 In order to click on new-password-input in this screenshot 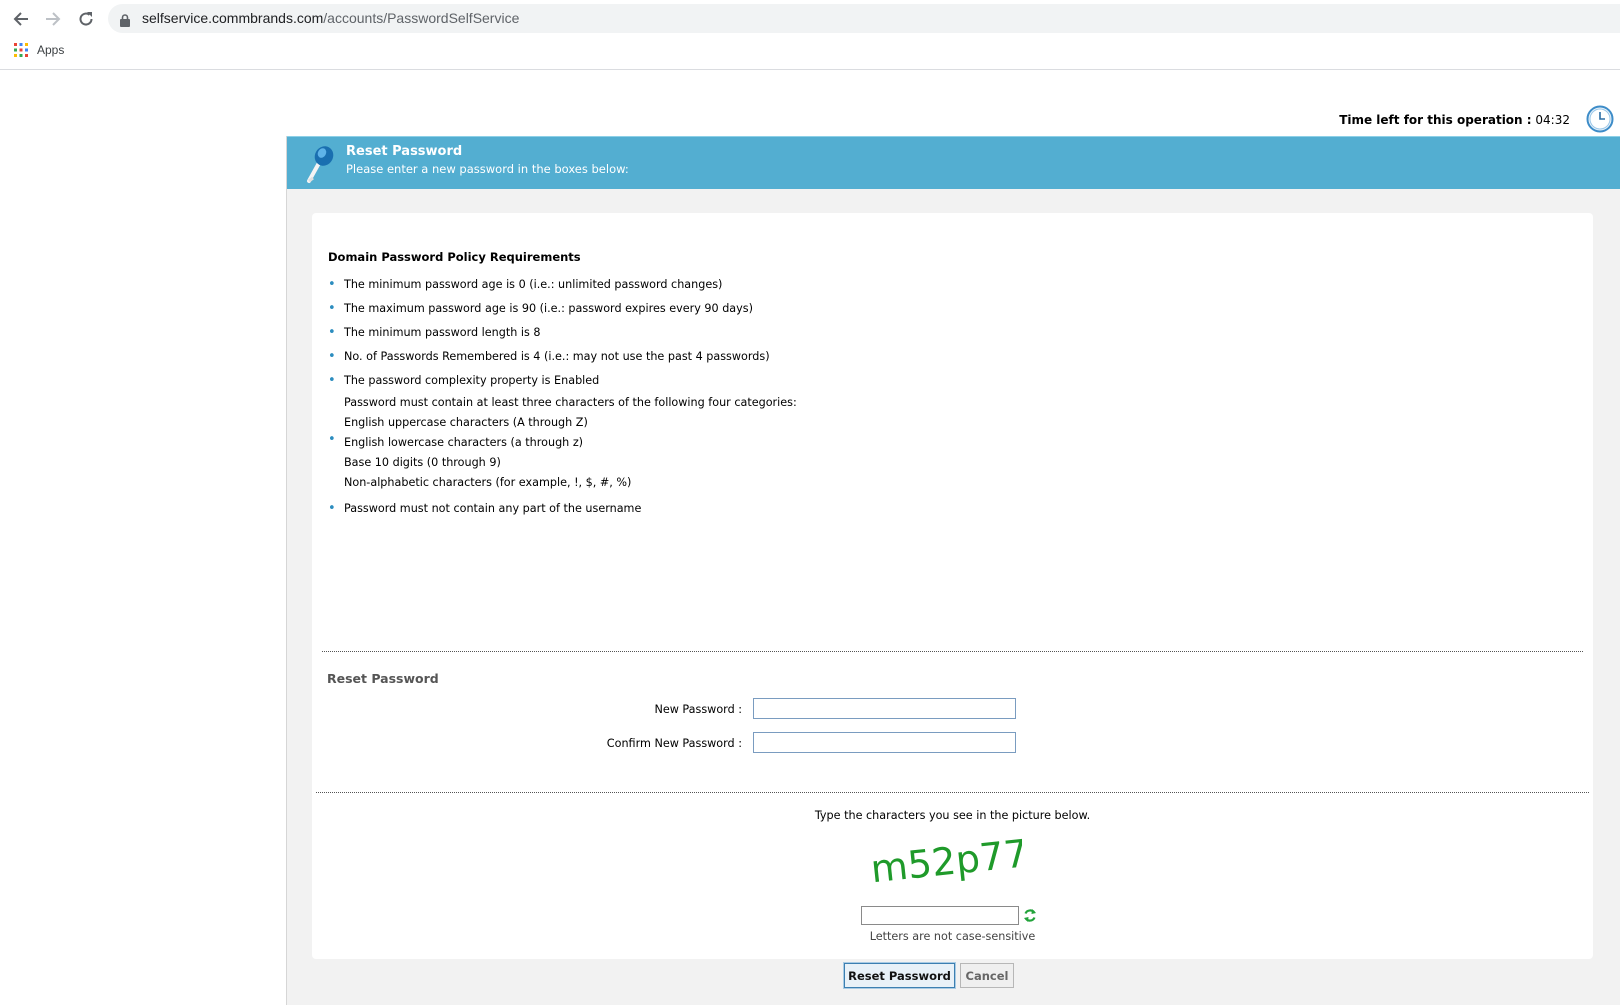, I will do `click(884, 708)`.